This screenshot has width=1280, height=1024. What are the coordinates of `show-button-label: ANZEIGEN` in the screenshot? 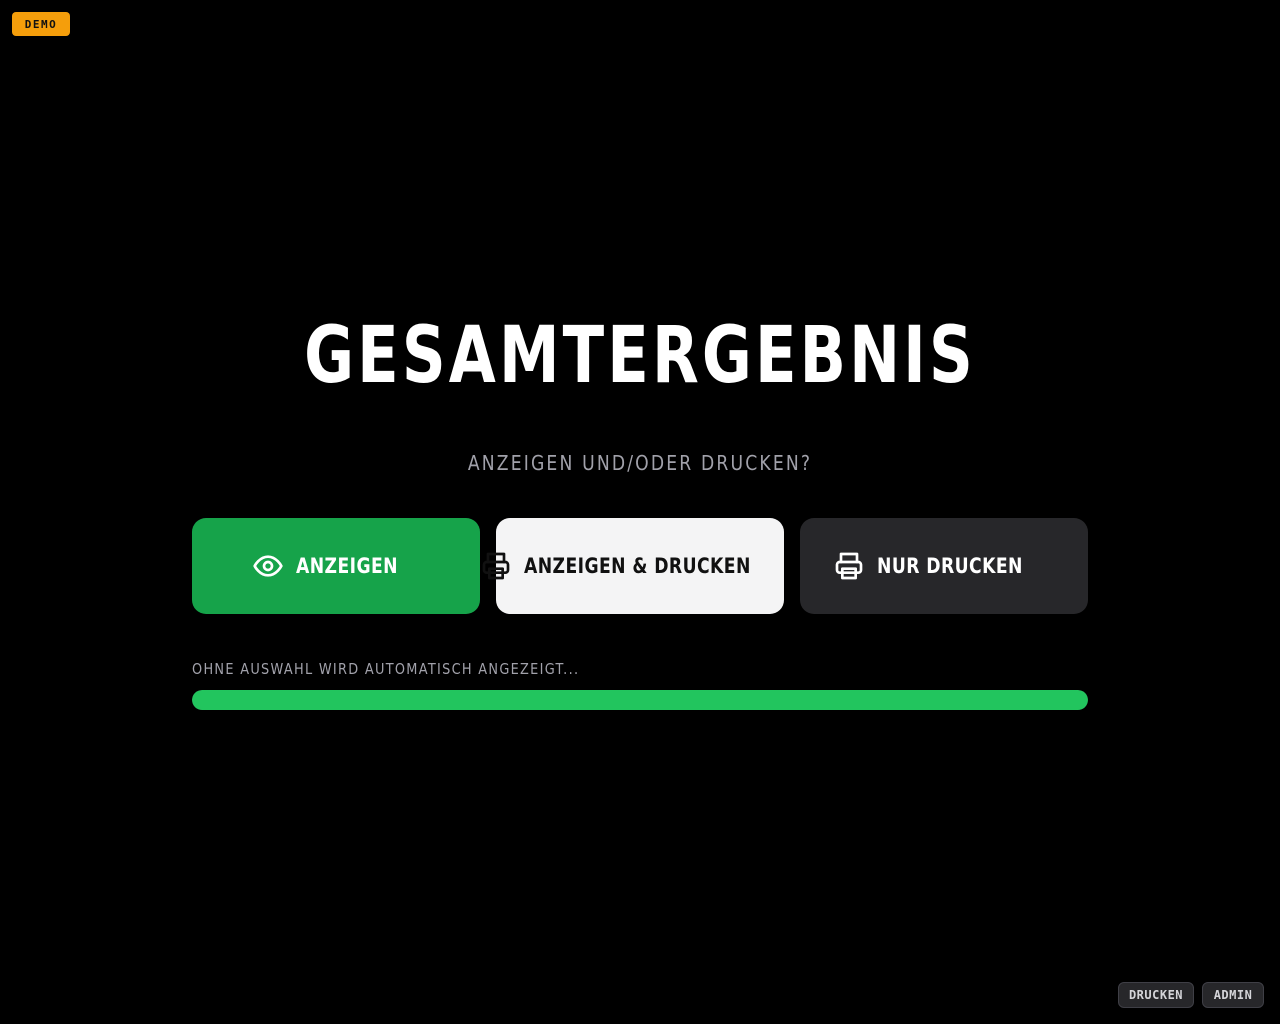 It's located at (346, 566).